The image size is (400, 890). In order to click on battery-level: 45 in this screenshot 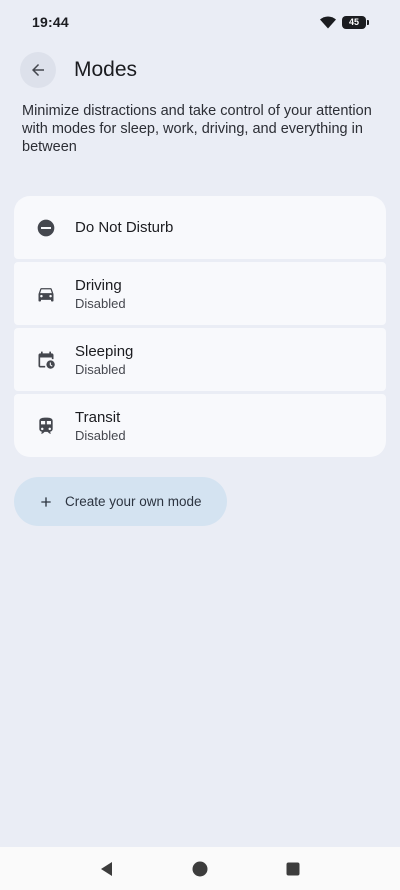, I will do `click(353, 22)`.